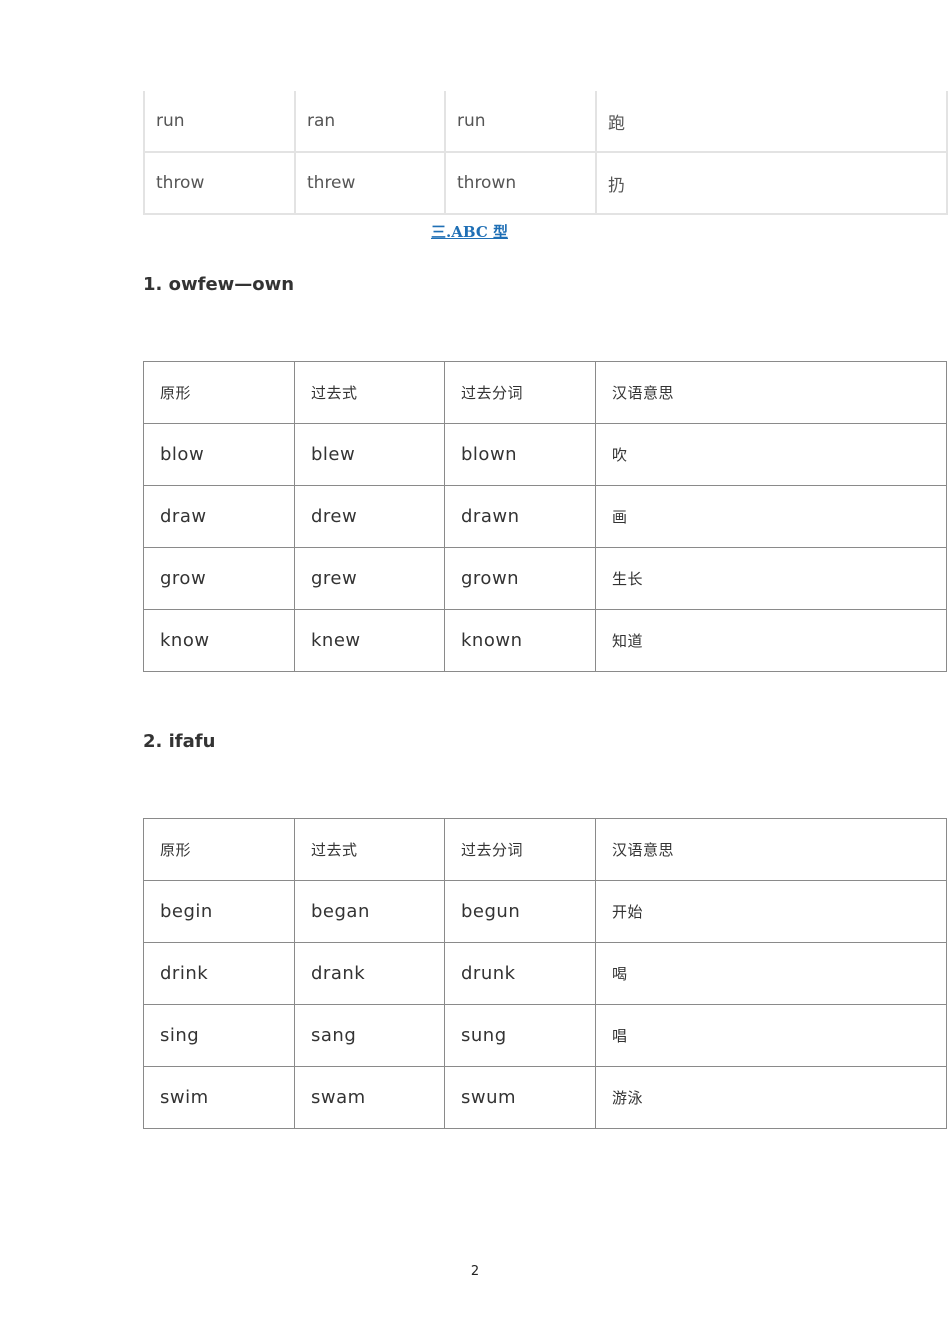 Image resolution: width=950 pixels, height=1344 pixels. Describe the element at coordinates (219, 911) in the screenshot. I see `table-cell: begin` at that location.